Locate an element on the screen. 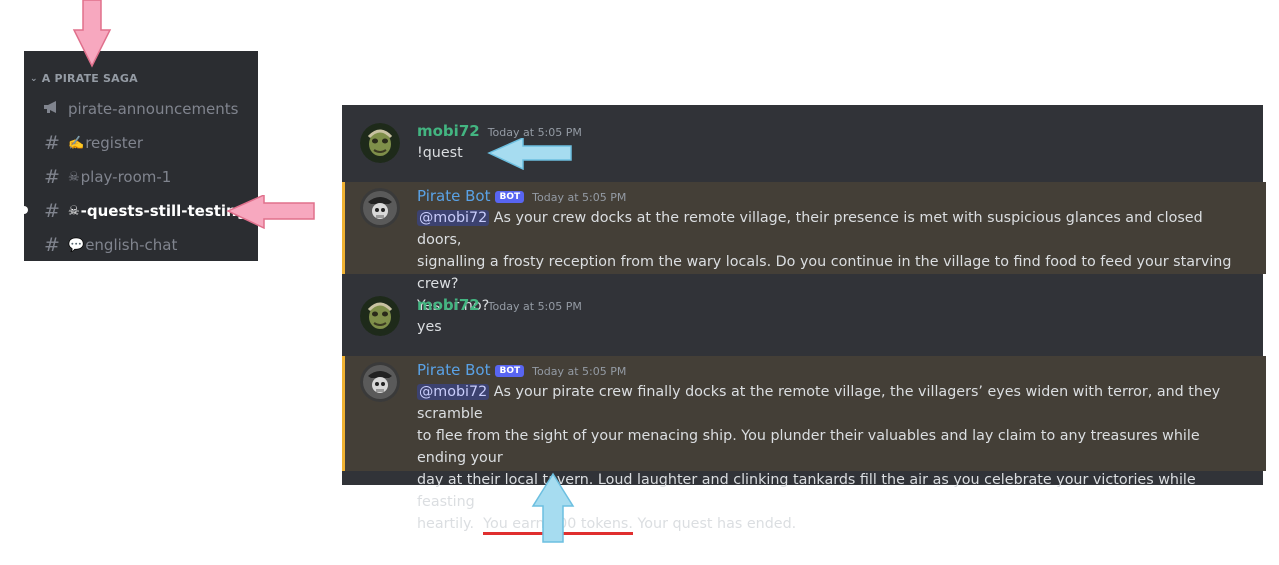 The width and height of the screenshot is (1279, 565). chevron-down-icon: ⌄ is located at coordinates (34, 78).